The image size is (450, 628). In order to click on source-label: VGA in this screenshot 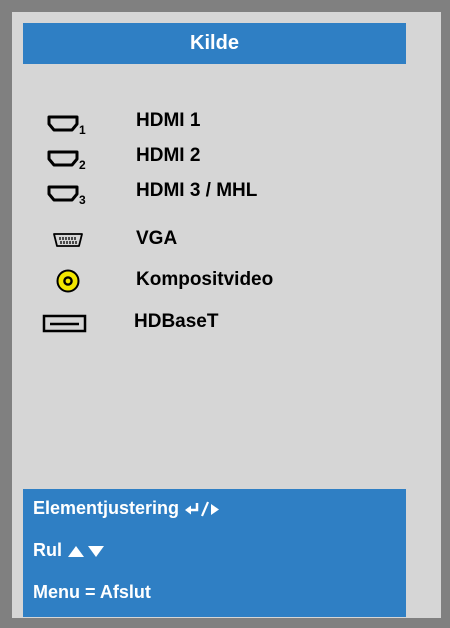, I will do `click(157, 238)`.